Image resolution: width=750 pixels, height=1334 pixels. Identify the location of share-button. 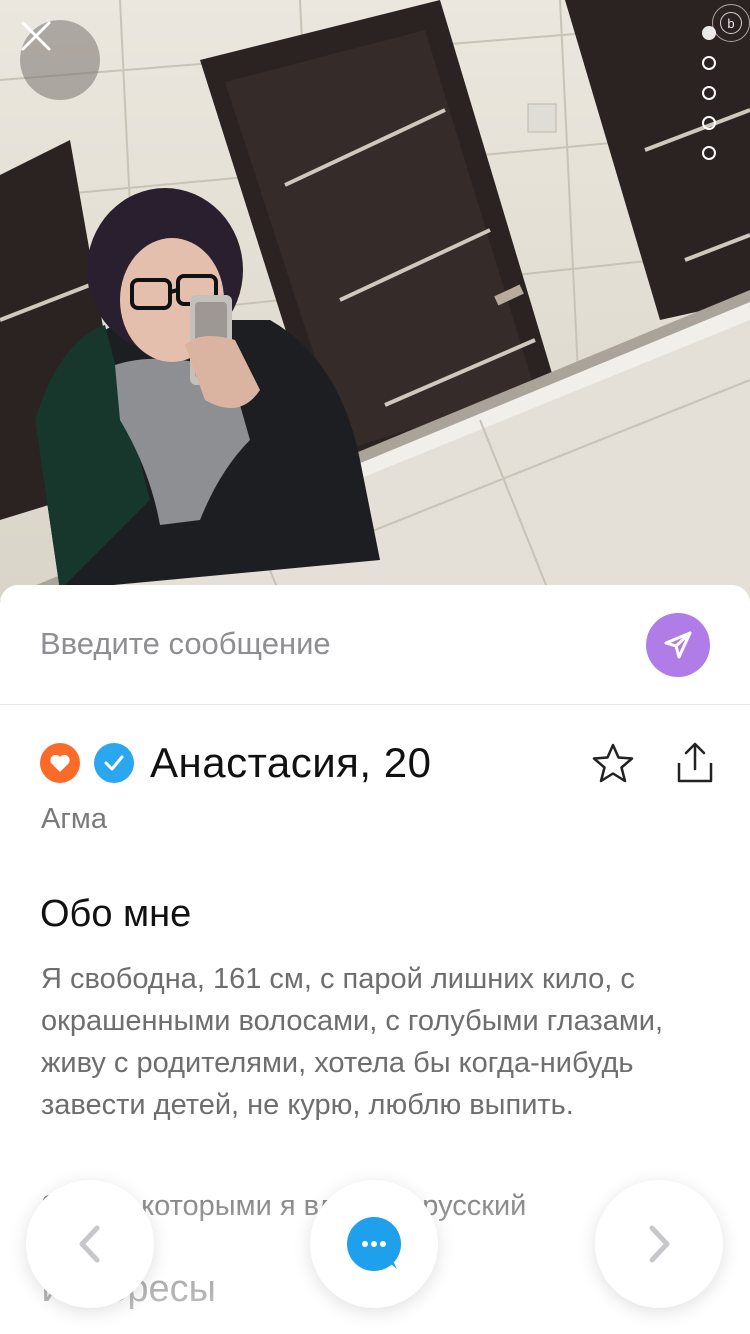
(695, 763).